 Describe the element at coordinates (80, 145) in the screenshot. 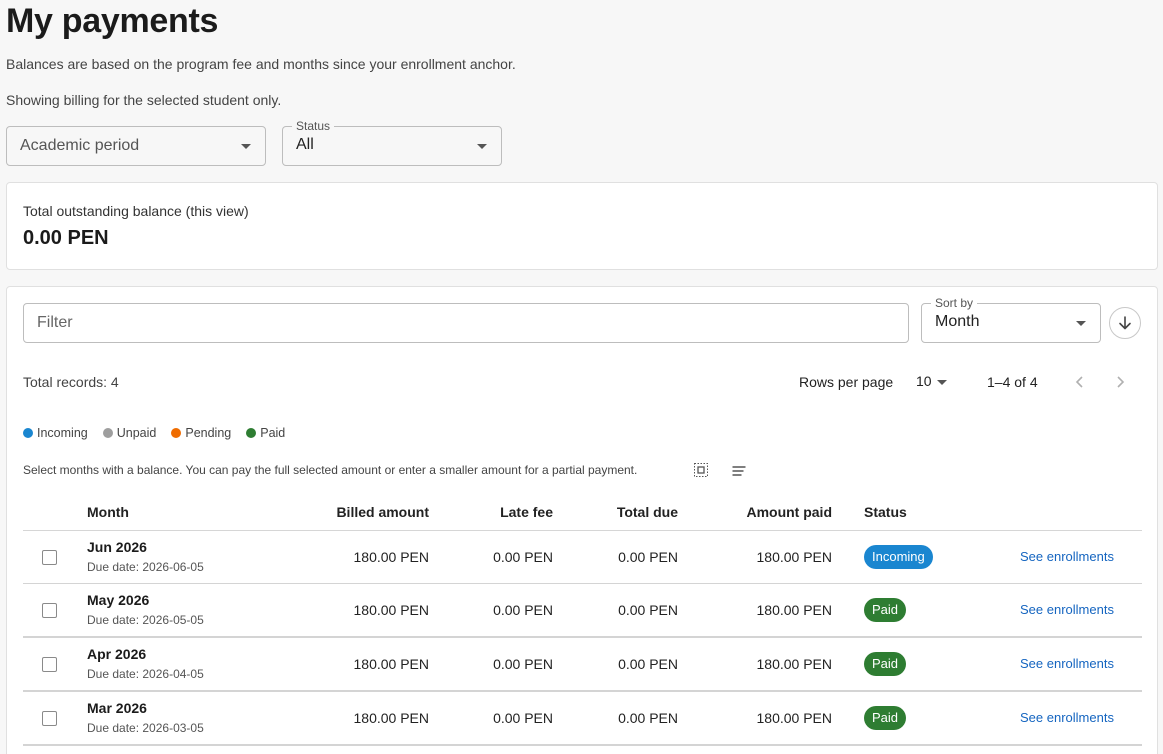

I see `academic-period-placeholder: Academic period` at that location.